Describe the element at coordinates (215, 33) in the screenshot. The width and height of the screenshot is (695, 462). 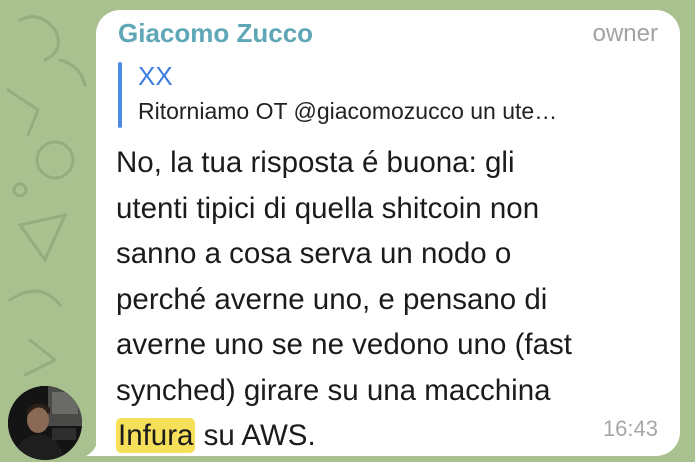
I see `sender-name: Giacomo Zucco` at that location.